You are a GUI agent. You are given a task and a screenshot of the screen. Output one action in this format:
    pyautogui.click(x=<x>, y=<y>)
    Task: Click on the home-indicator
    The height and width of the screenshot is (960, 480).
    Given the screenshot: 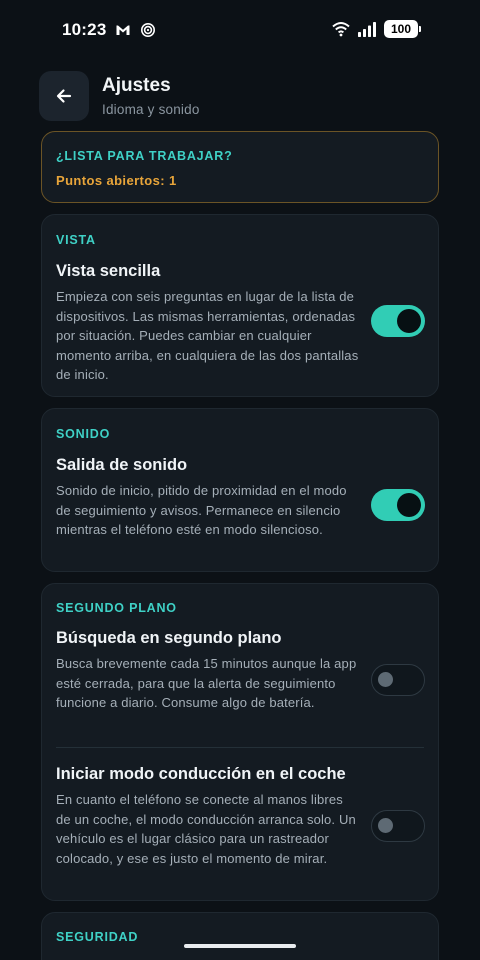 What is the action you would take?
    pyautogui.click(x=240, y=946)
    